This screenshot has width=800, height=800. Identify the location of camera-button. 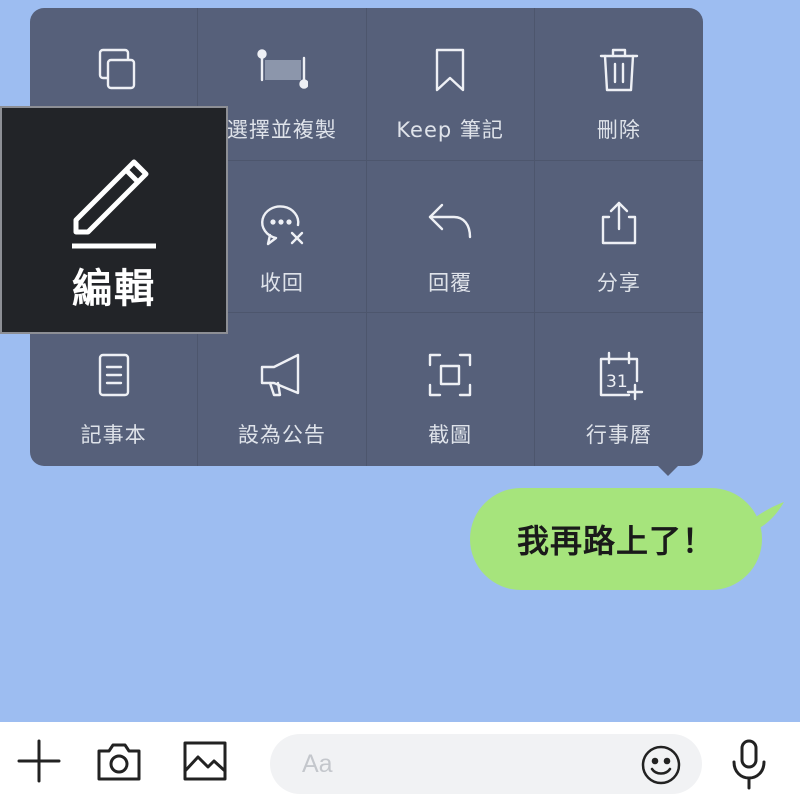
(119, 761).